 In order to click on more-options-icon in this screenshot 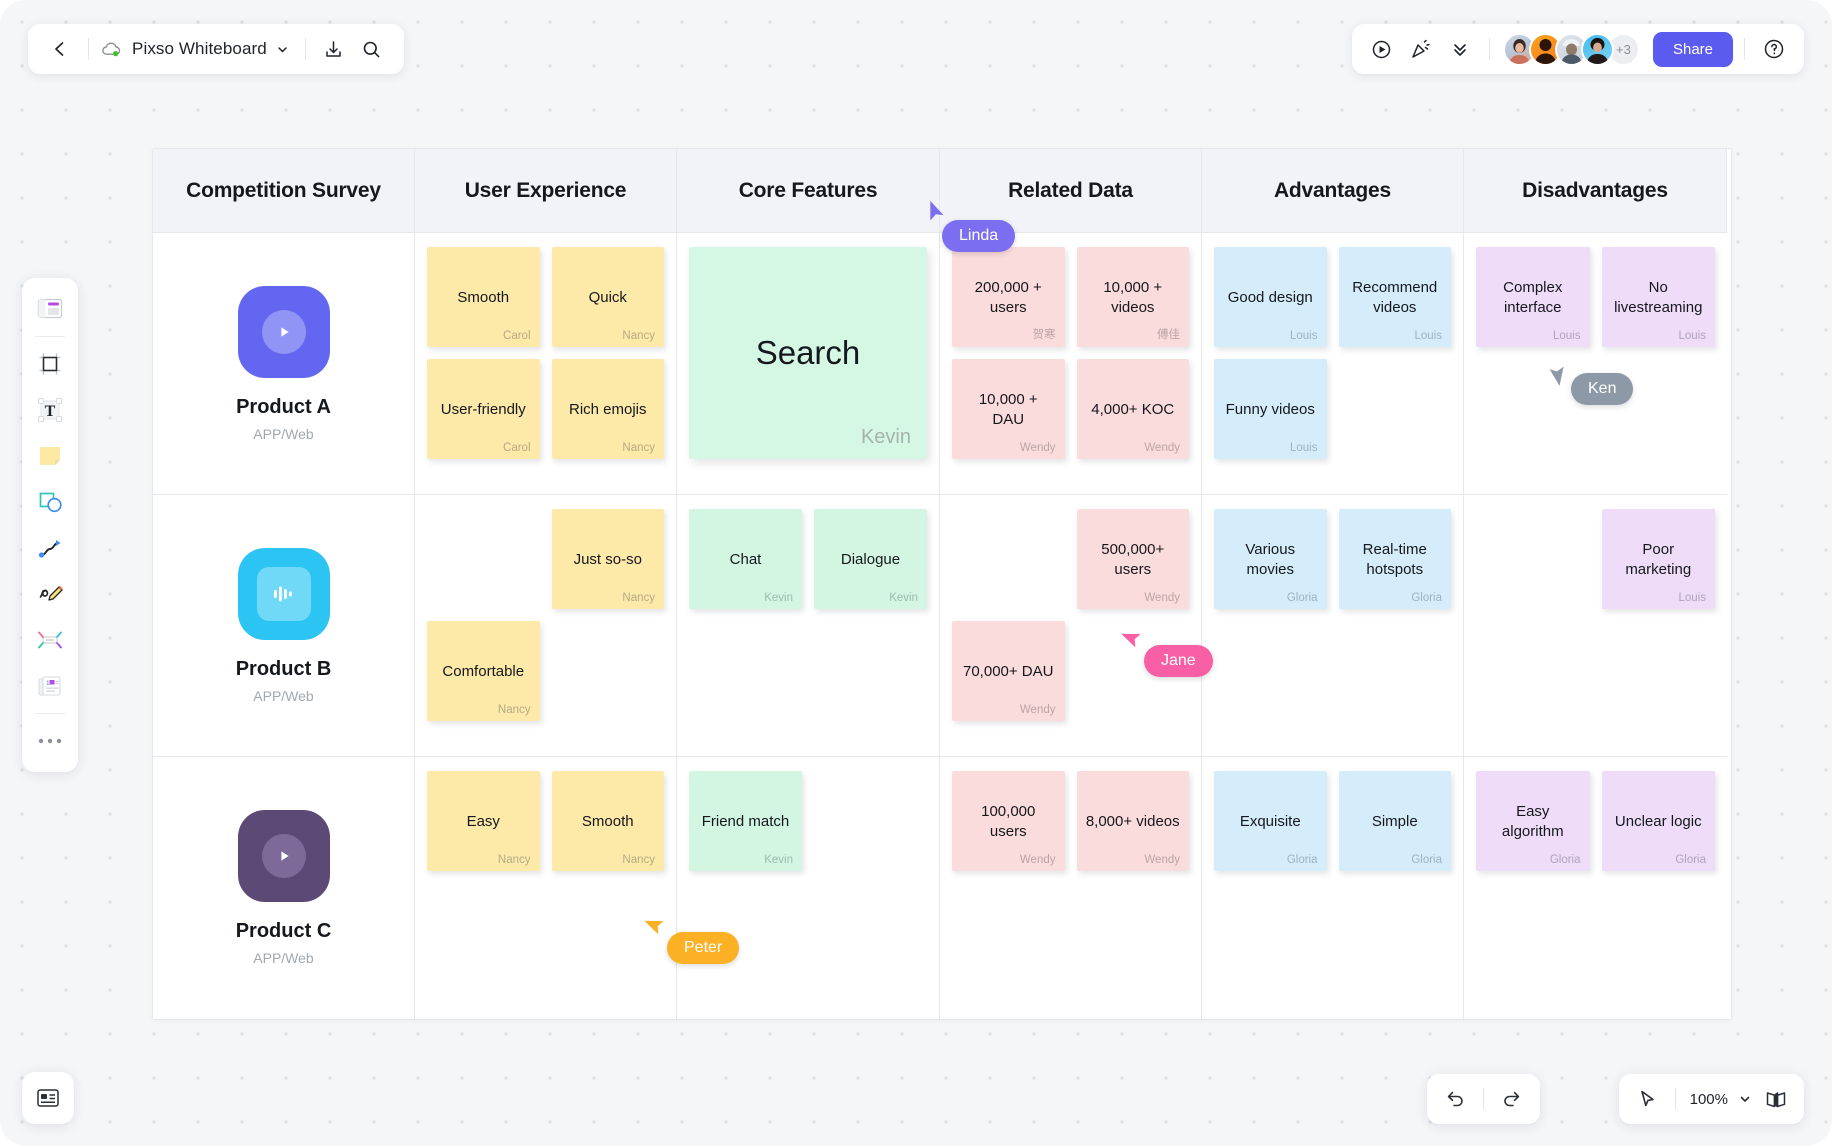, I will do `click(50, 741)`.